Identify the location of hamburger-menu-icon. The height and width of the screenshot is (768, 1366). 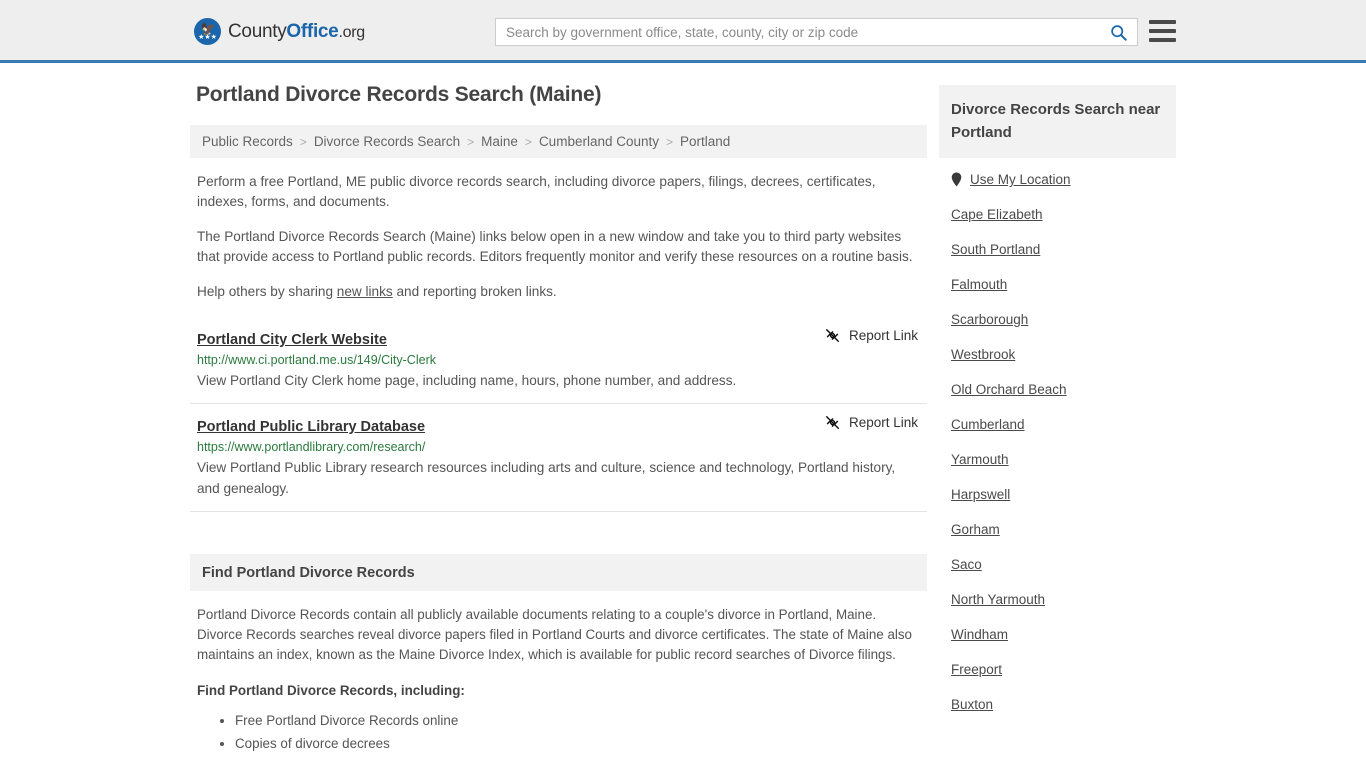
(1162, 31).